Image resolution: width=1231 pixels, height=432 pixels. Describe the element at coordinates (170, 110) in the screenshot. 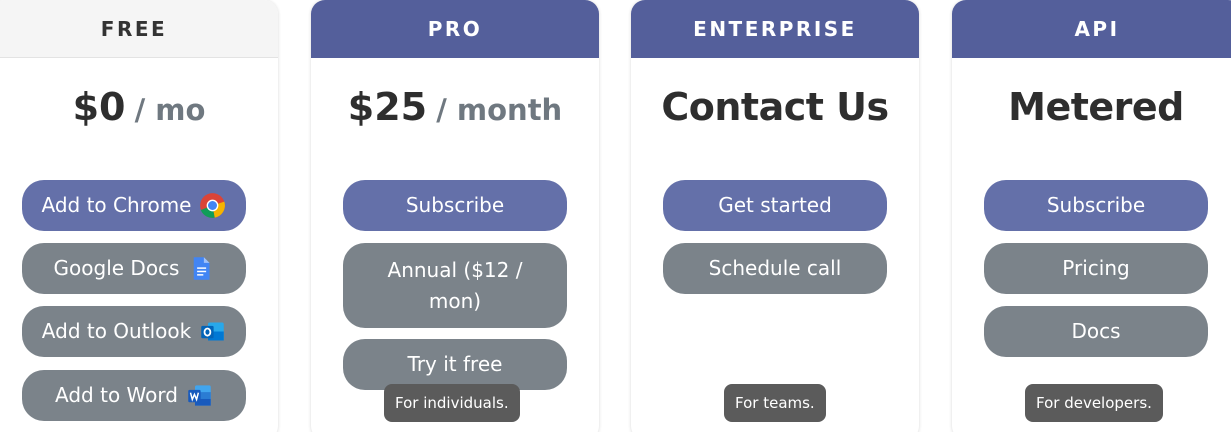

I see `price-period: / mo` at that location.